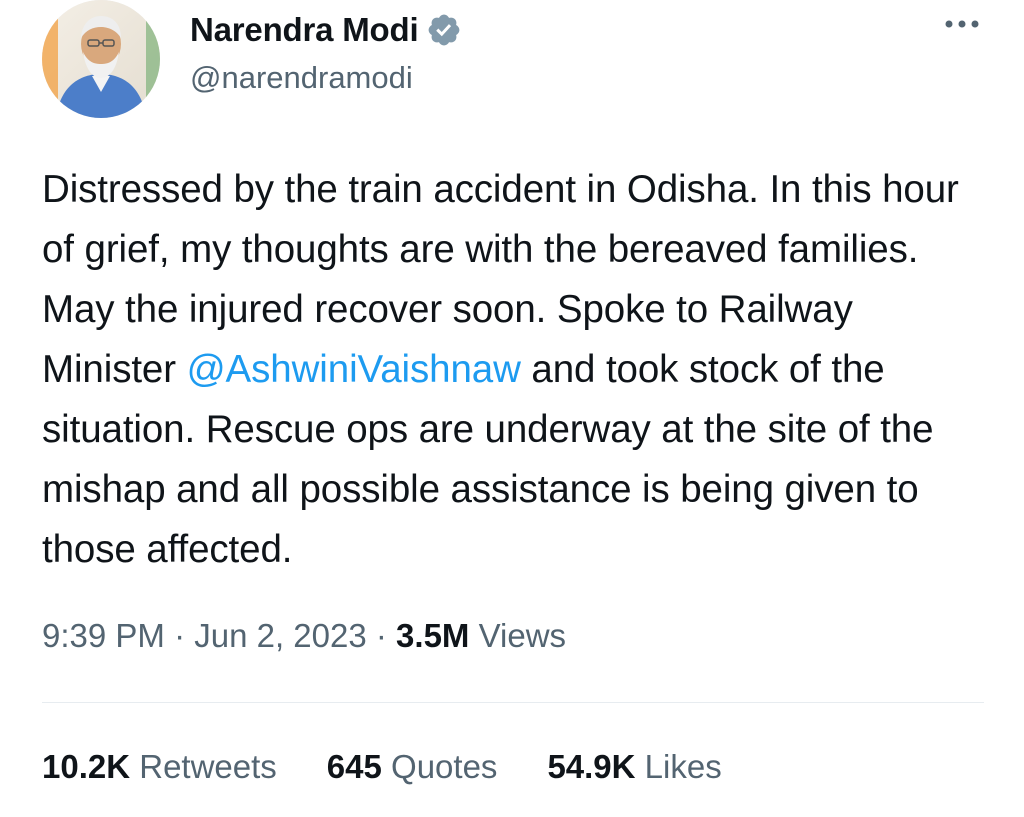  I want to click on avatar, so click(101, 59).